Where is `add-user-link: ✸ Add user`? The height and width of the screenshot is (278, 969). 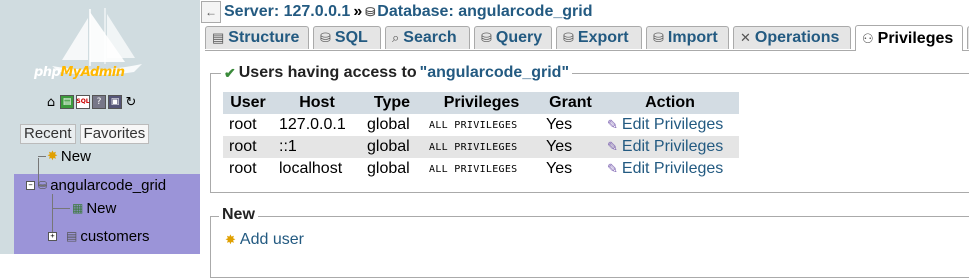
add-user-link: ✸ Add user is located at coordinates (264, 240).